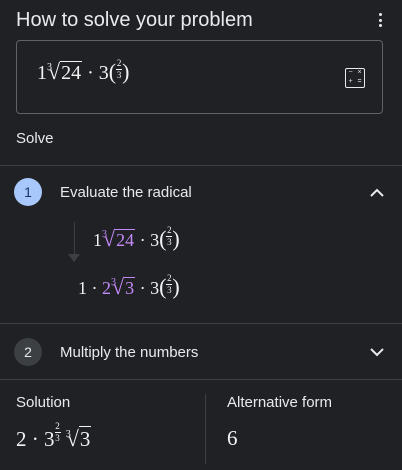 The image size is (402, 470). I want to click on exponent: 23, so click(57, 432).